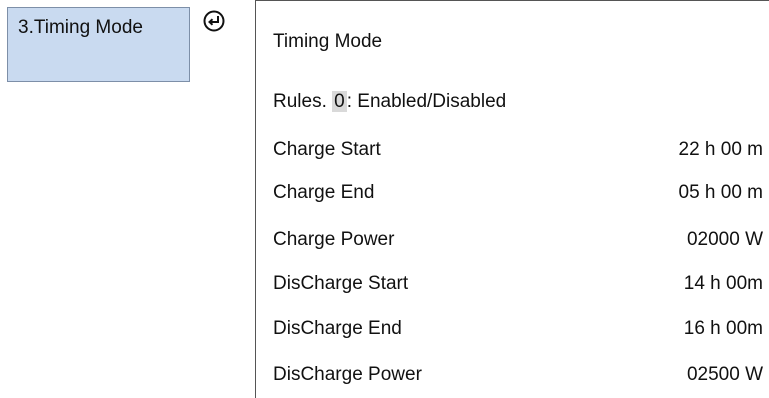 Image resolution: width=769 pixels, height=398 pixels. I want to click on setting-value: 16 h 00m, so click(723, 329).